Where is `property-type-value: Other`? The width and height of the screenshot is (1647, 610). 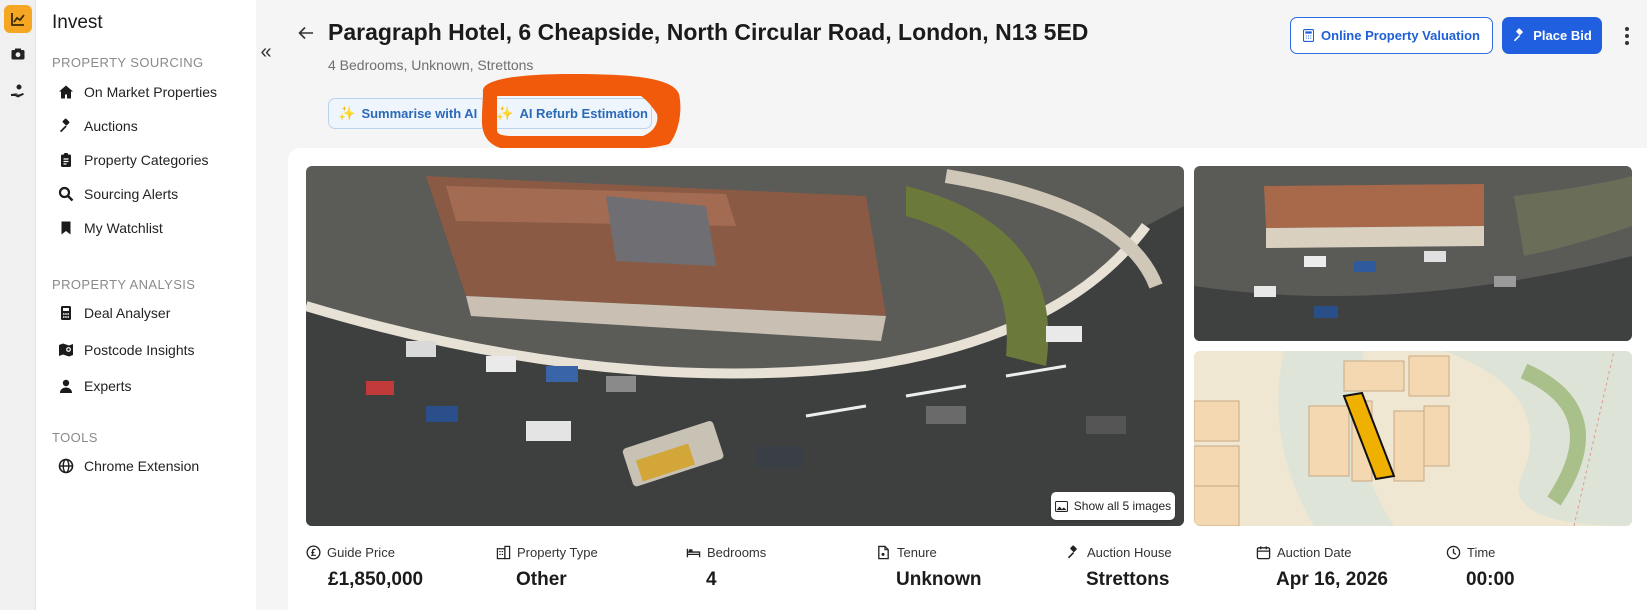 property-type-value: Other is located at coordinates (541, 579).